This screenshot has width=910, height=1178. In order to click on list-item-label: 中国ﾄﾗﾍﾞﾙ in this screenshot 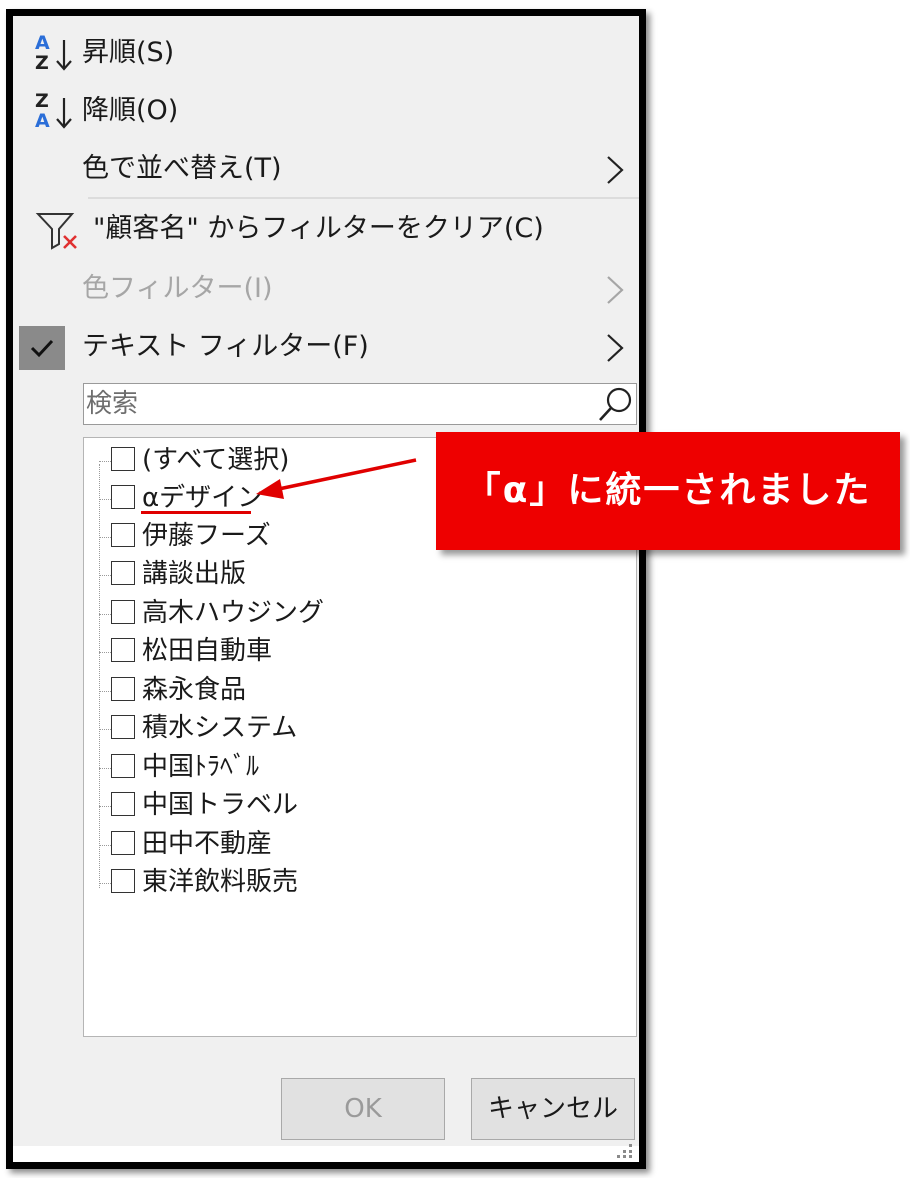, I will do `click(201, 767)`.